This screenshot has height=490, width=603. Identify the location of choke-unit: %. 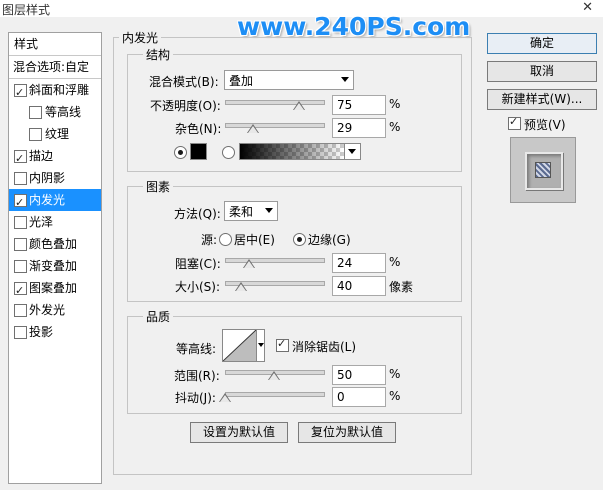
(395, 262).